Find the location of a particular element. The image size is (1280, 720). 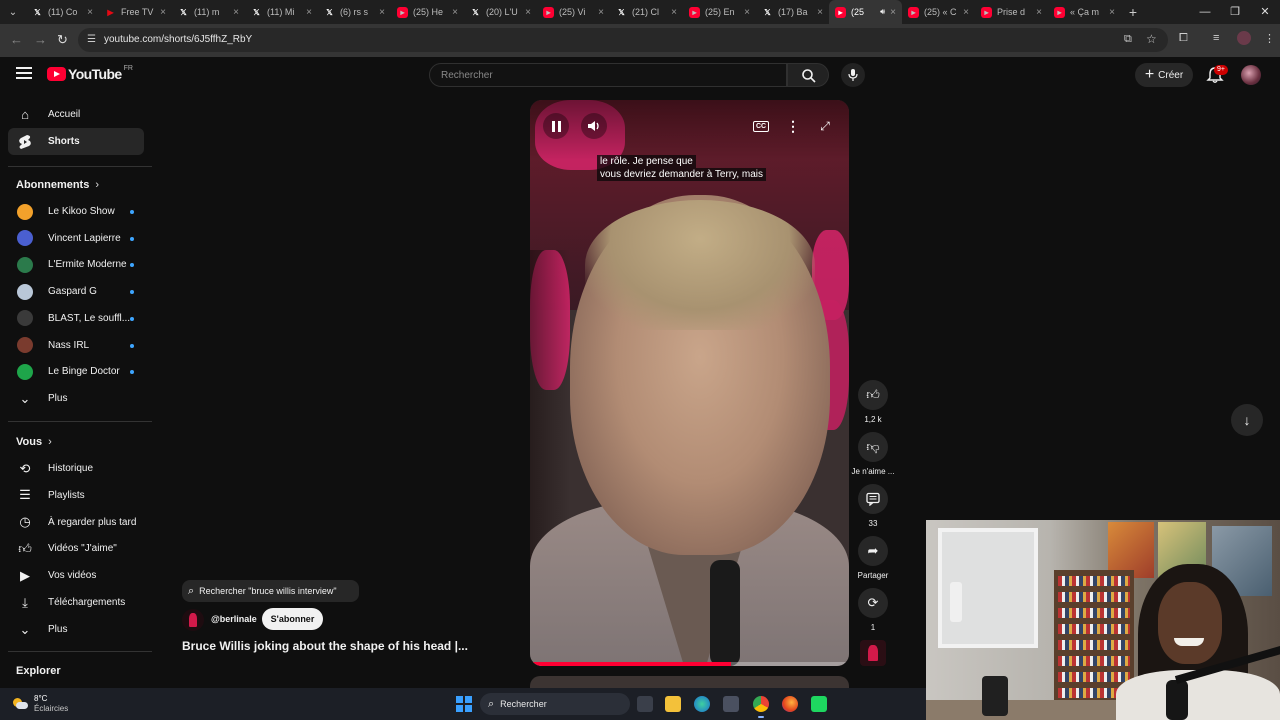

sound-thumbnail is located at coordinates (873, 653).